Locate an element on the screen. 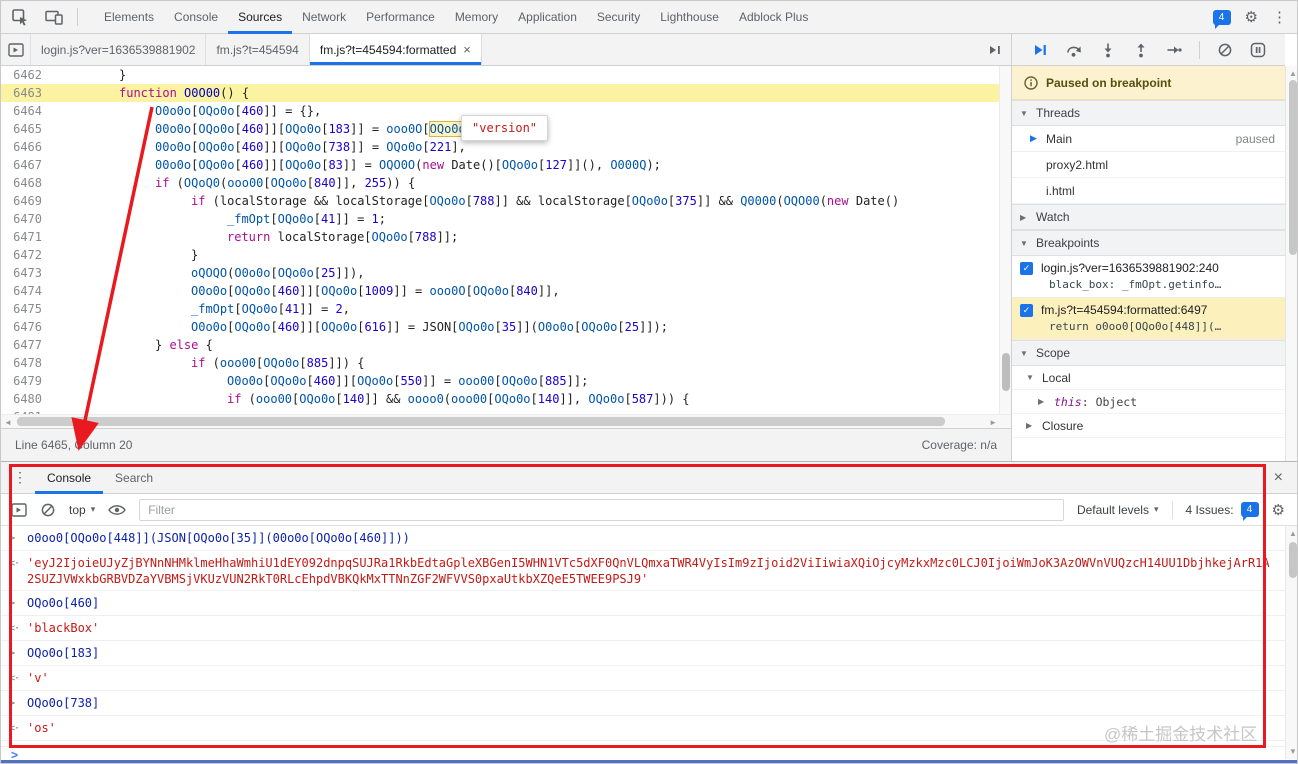  console-sidebar-toggle-icon is located at coordinates (19, 509).